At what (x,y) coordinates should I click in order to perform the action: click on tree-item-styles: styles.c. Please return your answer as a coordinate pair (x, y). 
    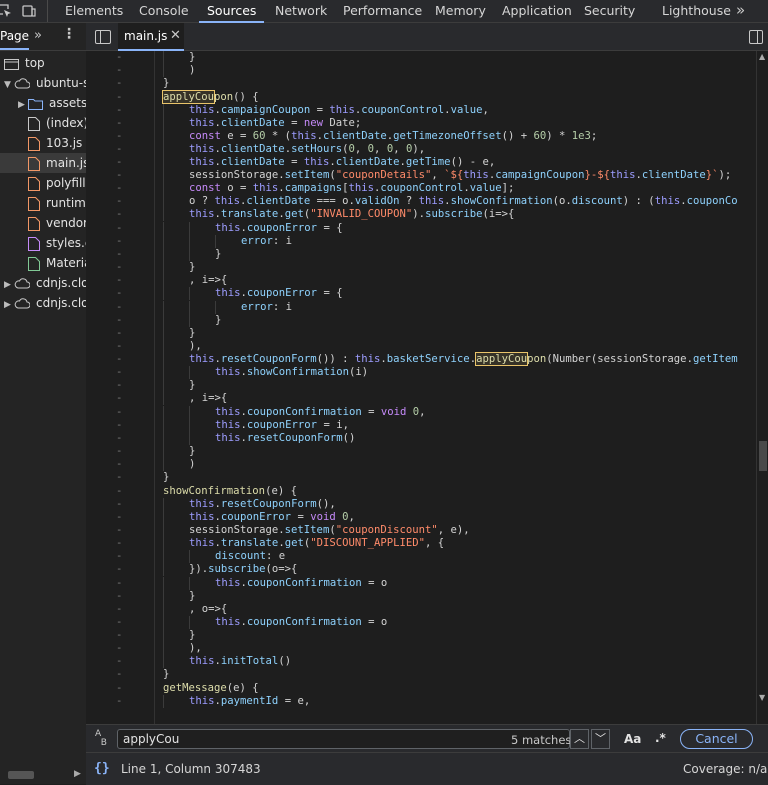
    Looking at the image, I should click on (57, 243).